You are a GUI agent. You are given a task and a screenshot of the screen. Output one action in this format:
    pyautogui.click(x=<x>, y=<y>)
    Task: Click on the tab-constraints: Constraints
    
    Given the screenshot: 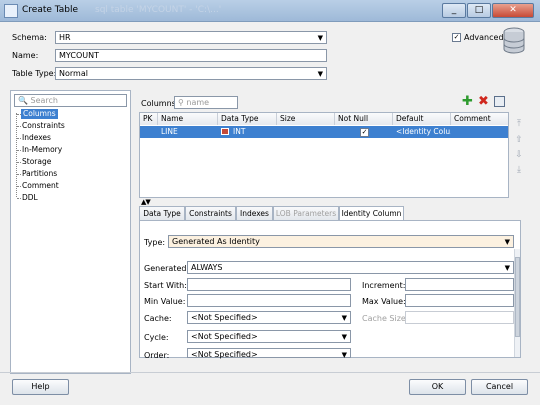 What is the action you would take?
    pyautogui.click(x=210, y=213)
    